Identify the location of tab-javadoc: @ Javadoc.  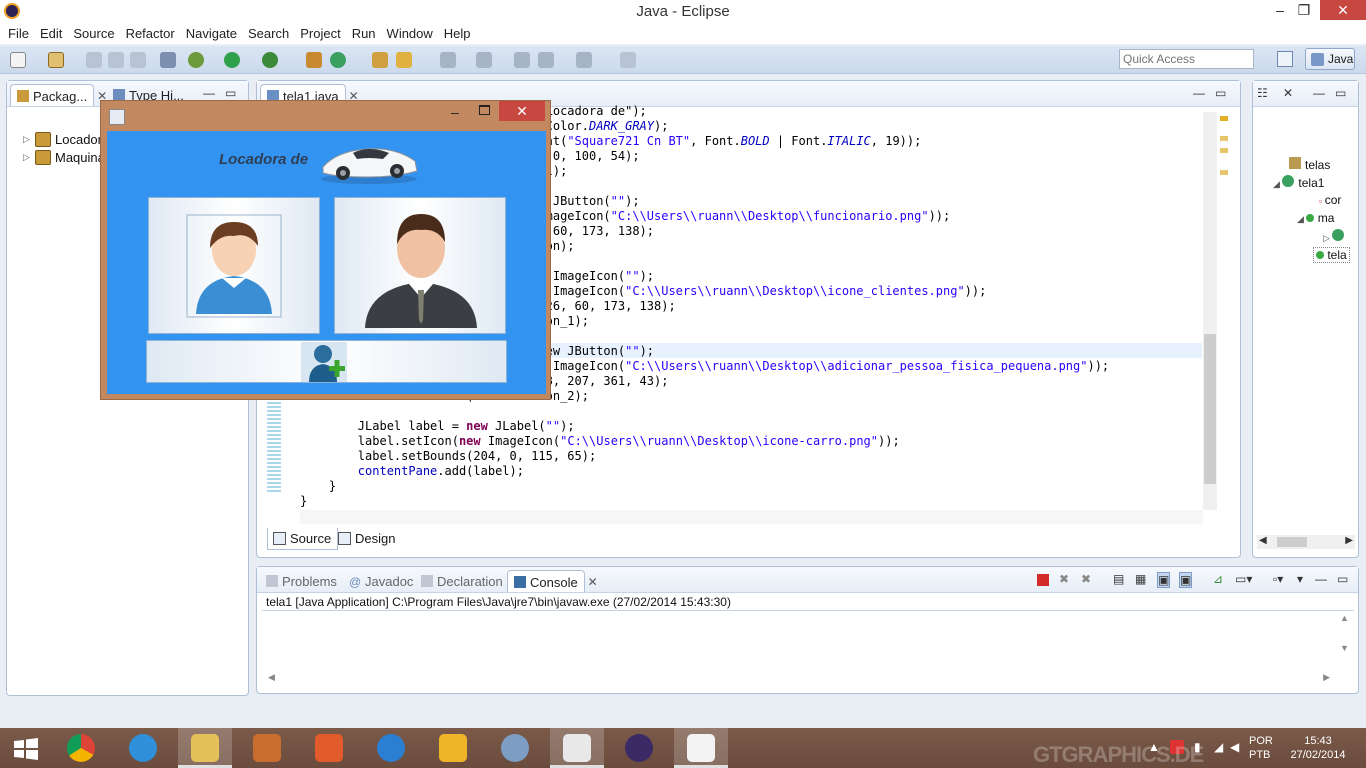
(381, 581).